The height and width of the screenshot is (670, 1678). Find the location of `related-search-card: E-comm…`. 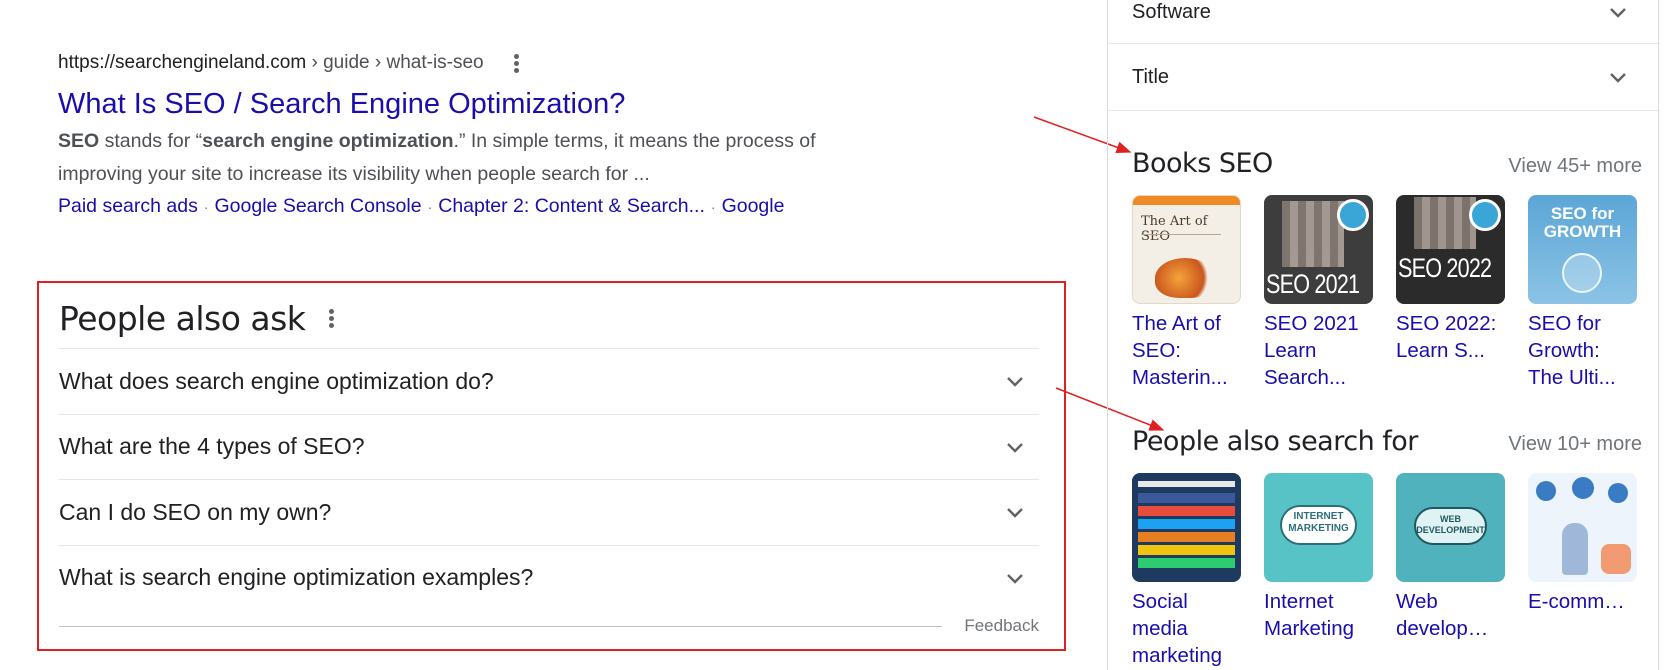

related-search-card: E-comm… is located at coordinates (1582, 571).